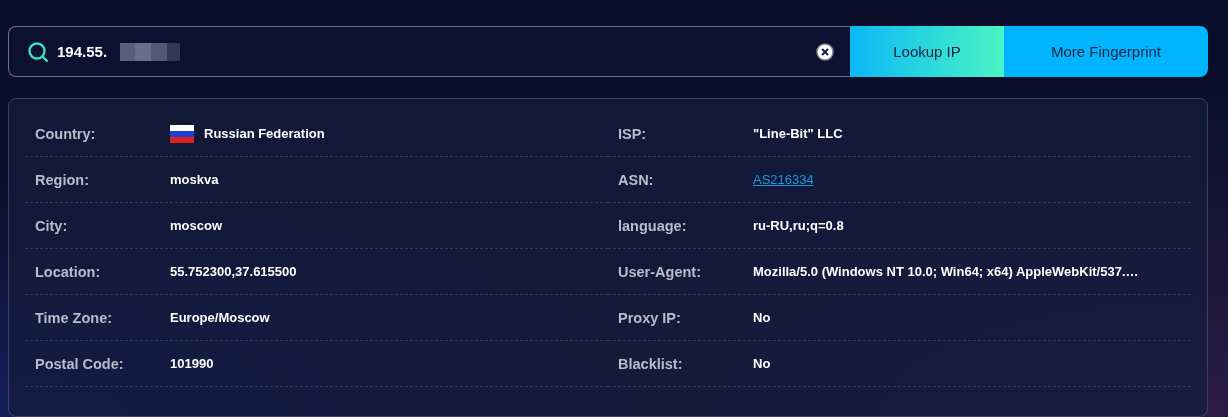 The image size is (1228, 417). Describe the element at coordinates (68, 271) in the screenshot. I see `field-label: Location:` at that location.